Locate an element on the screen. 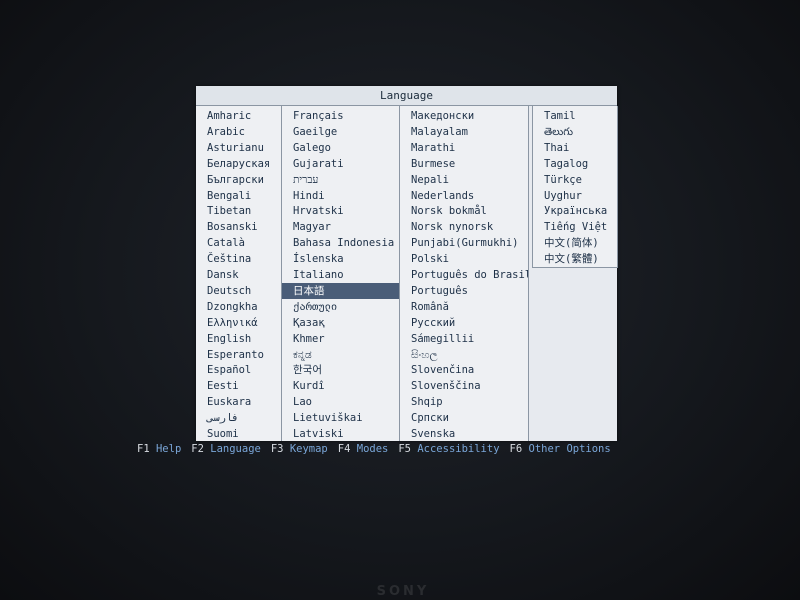  language-option: Deutsch is located at coordinates (238, 291).